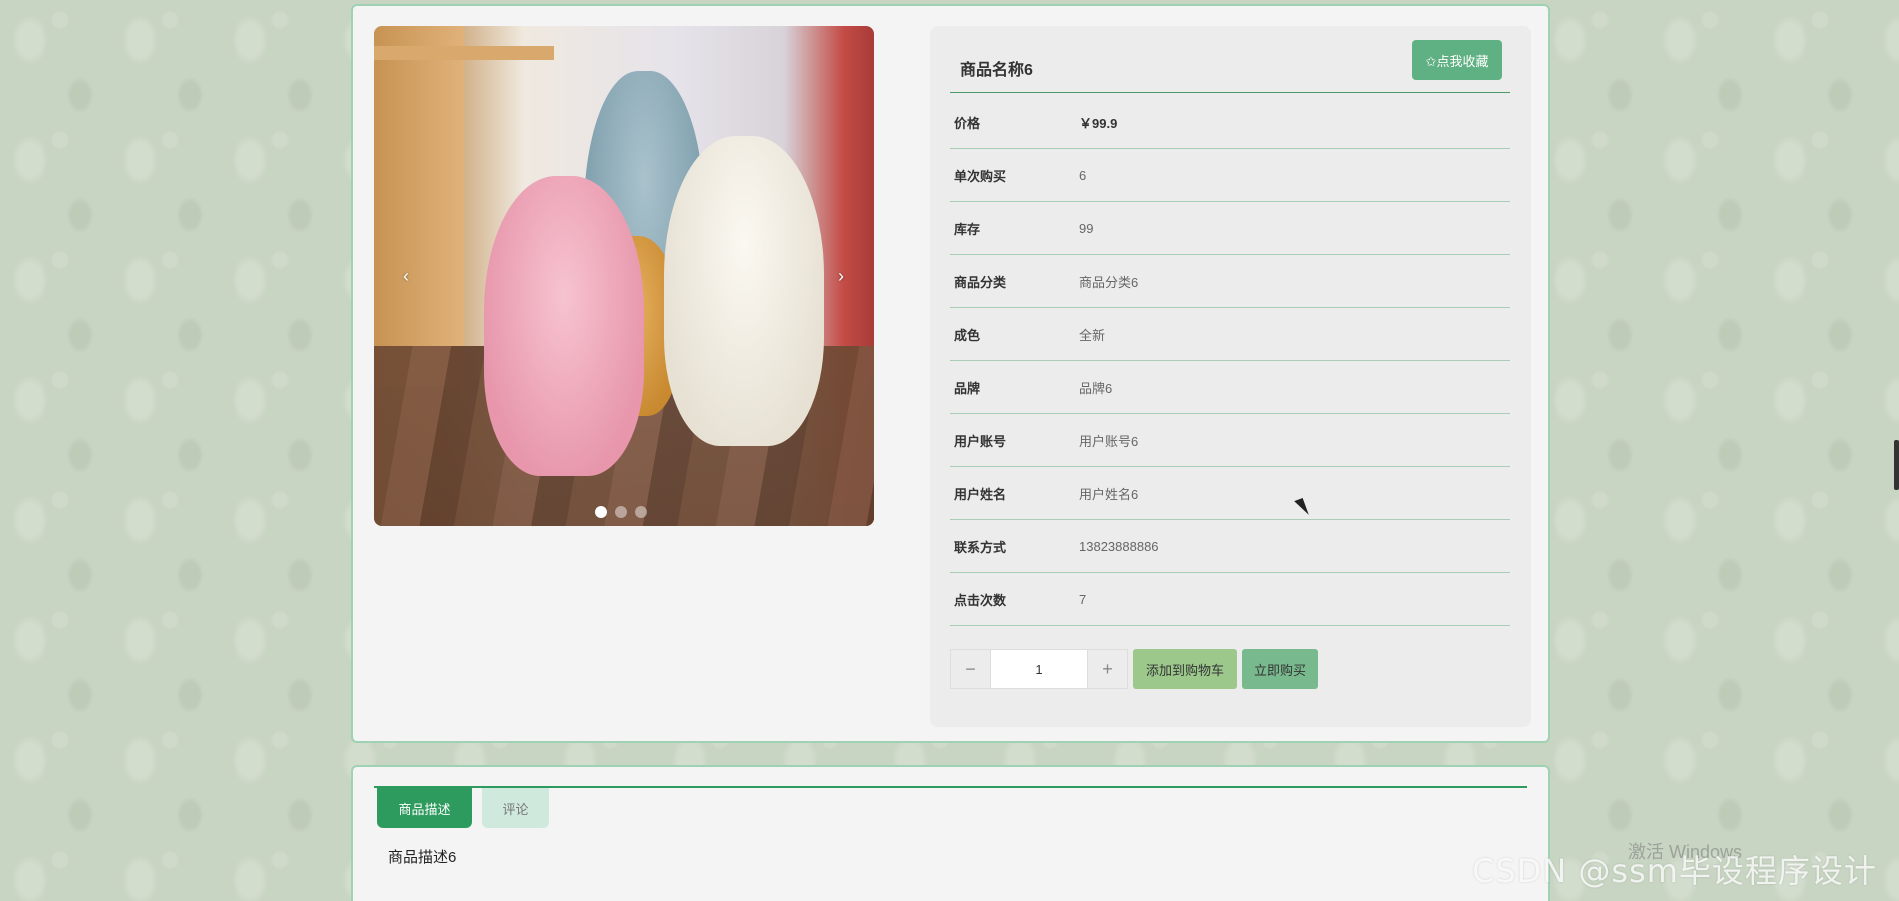  Describe the element at coordinates (1896, 465) in the screenshot. I see `scrollbar-handle` at that location.